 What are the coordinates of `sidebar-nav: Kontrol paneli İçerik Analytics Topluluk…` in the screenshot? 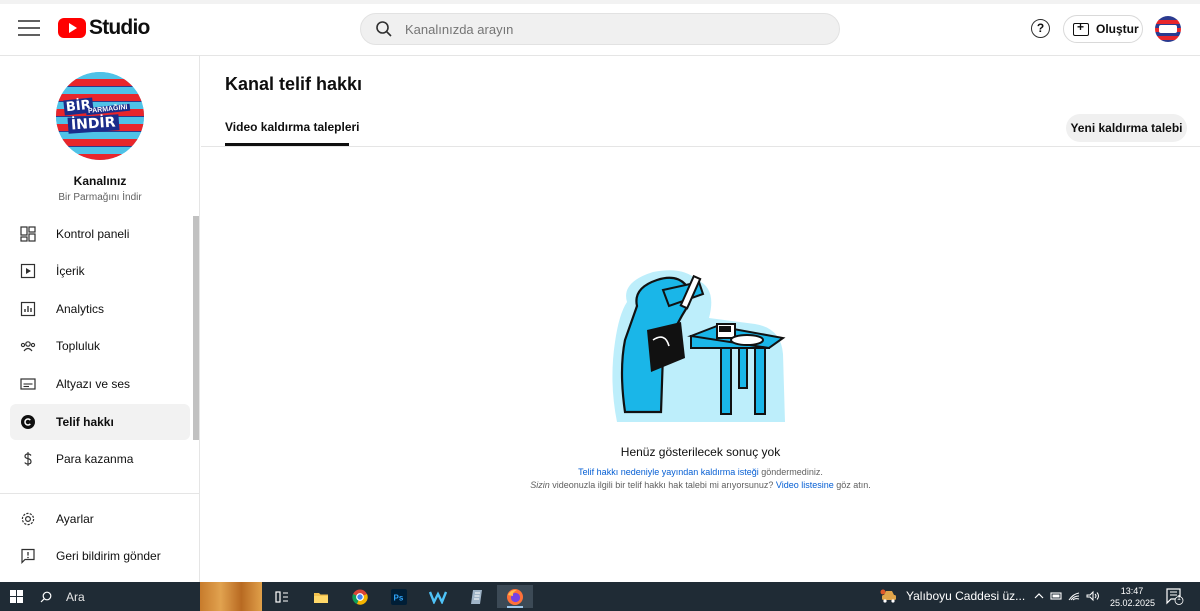 It's located at (100, 357).